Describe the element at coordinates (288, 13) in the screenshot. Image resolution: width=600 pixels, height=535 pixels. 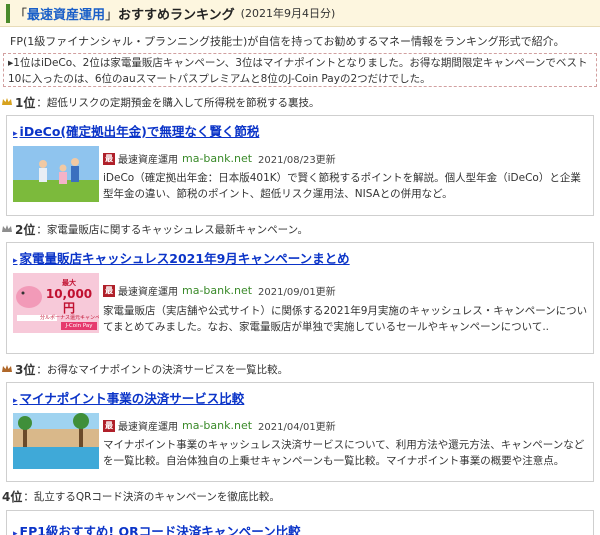
I see `ranking-date: (2021年9月4日分)` at that location.